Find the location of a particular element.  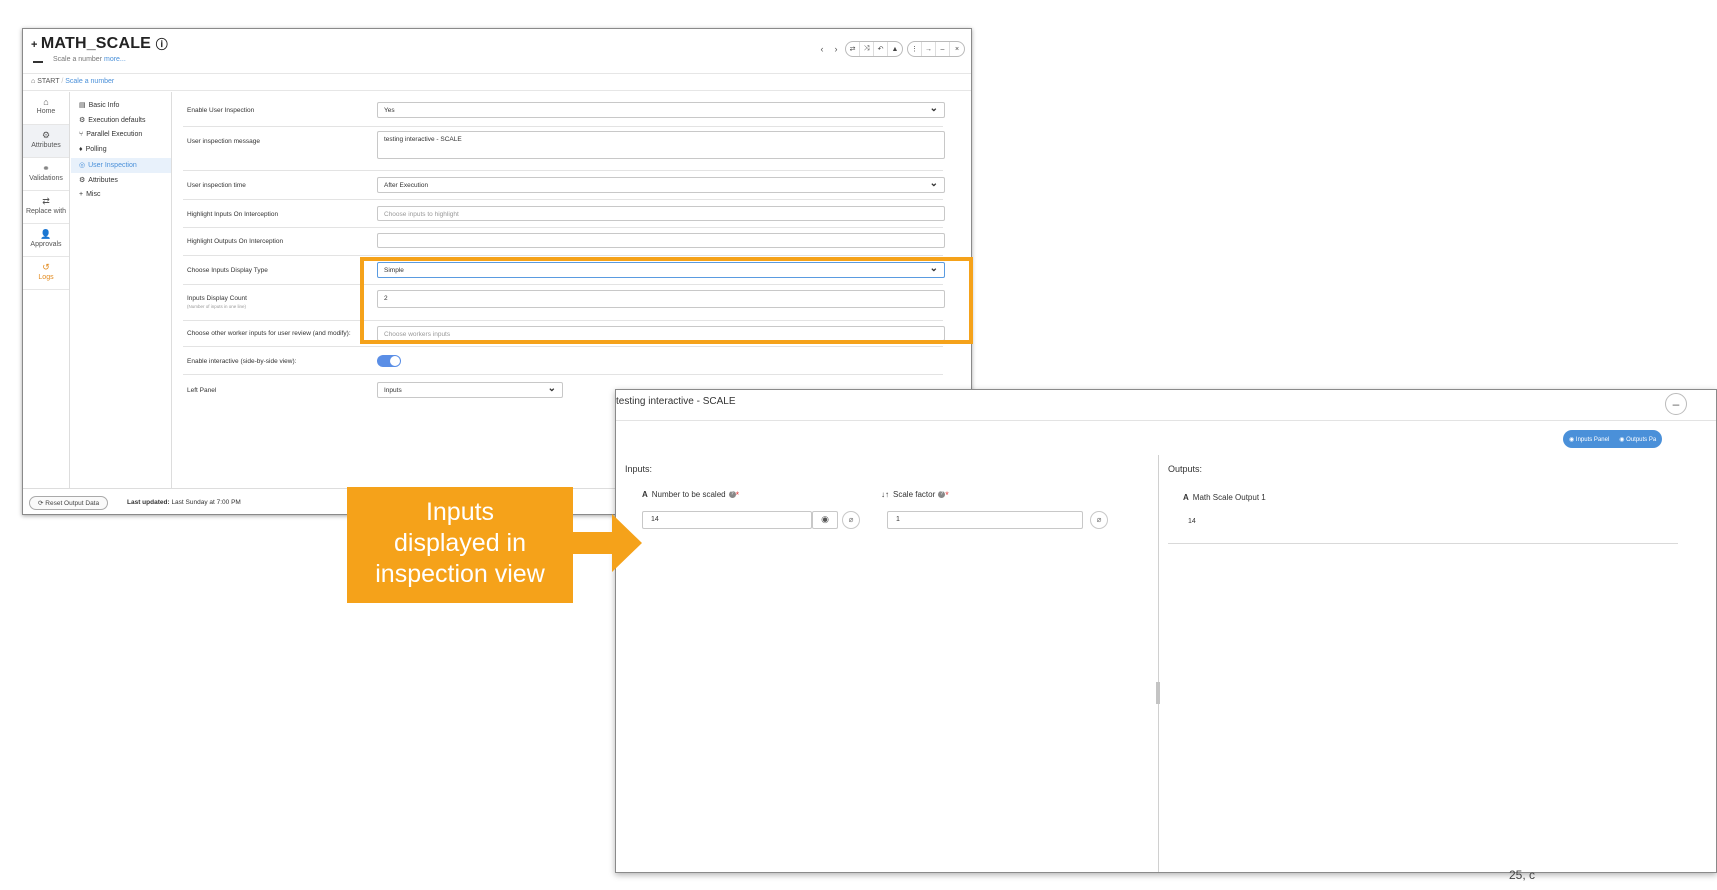

resize-handle is located at coordinates (1158, 693).